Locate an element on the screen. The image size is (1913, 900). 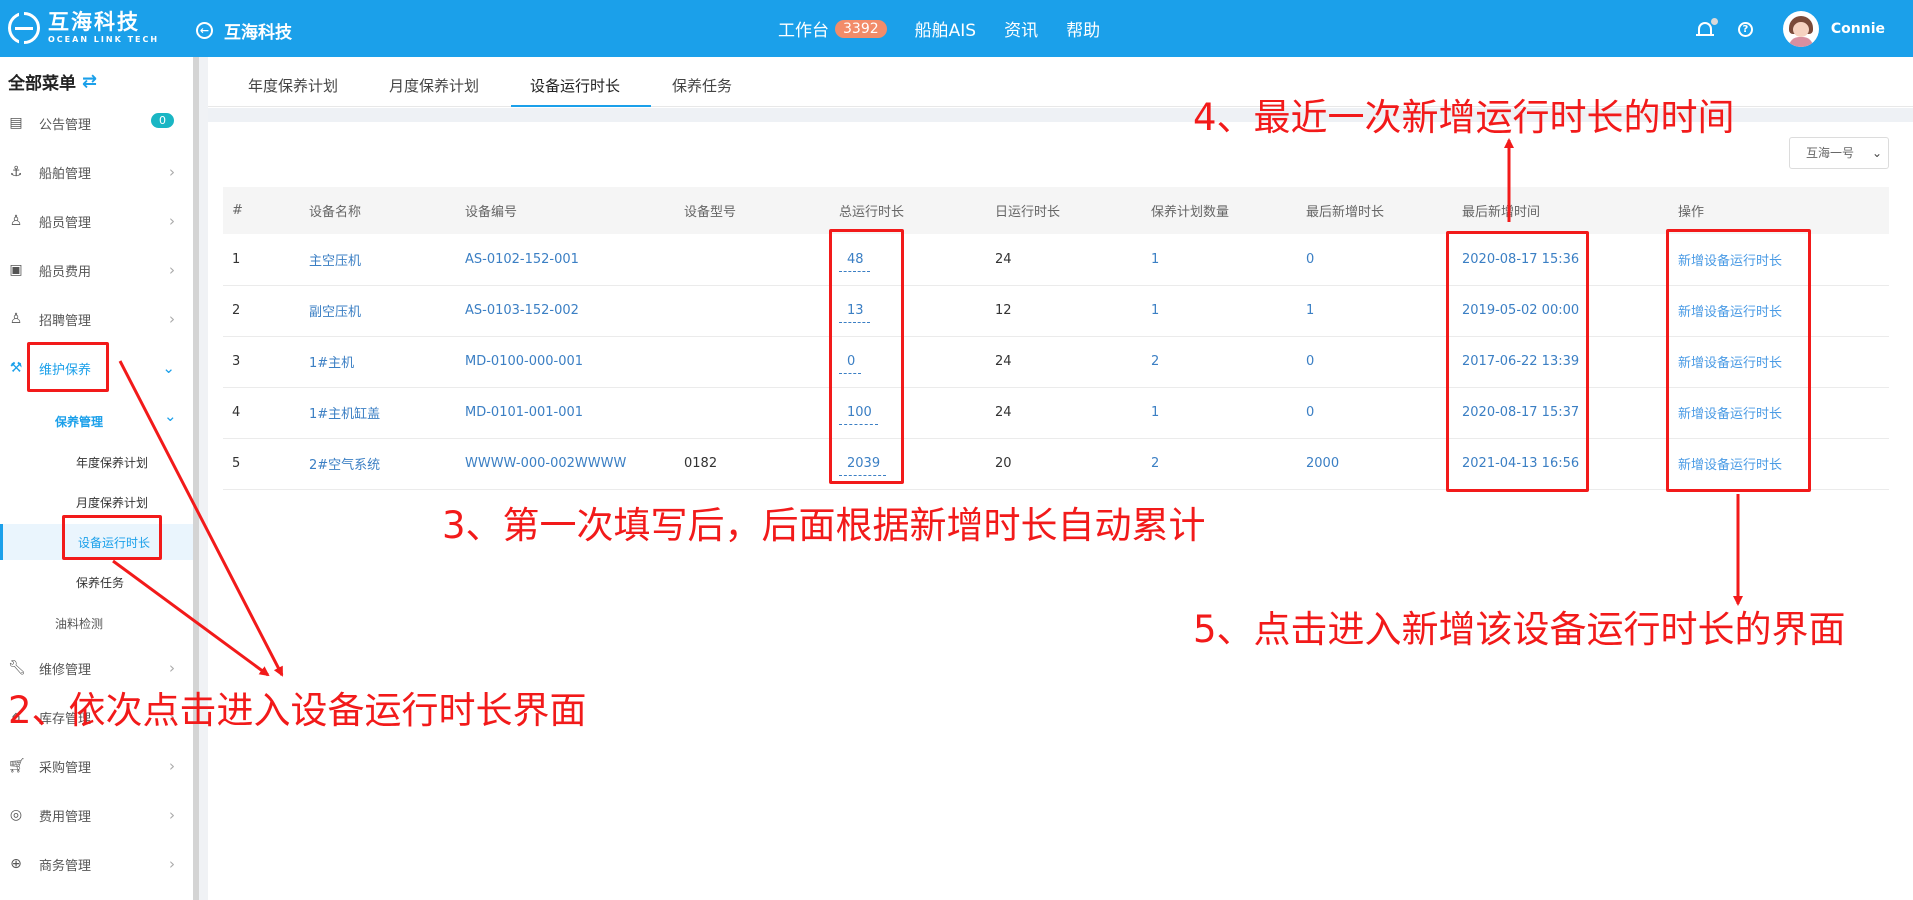
sidebar-item-procurement: 🛒︎ 采购管理 › is located at coordinates (96, 766).